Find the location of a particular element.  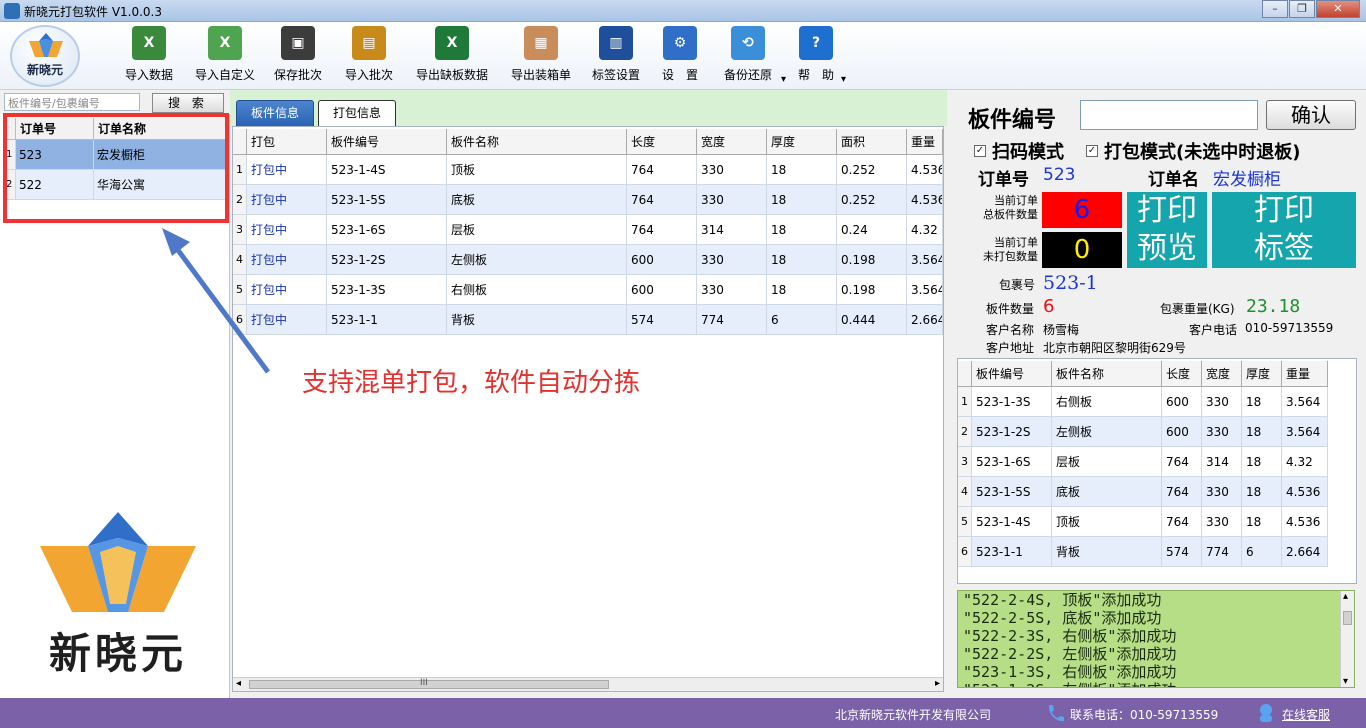

package-no-value: 523-1 is located at coordinates (1070, 283).